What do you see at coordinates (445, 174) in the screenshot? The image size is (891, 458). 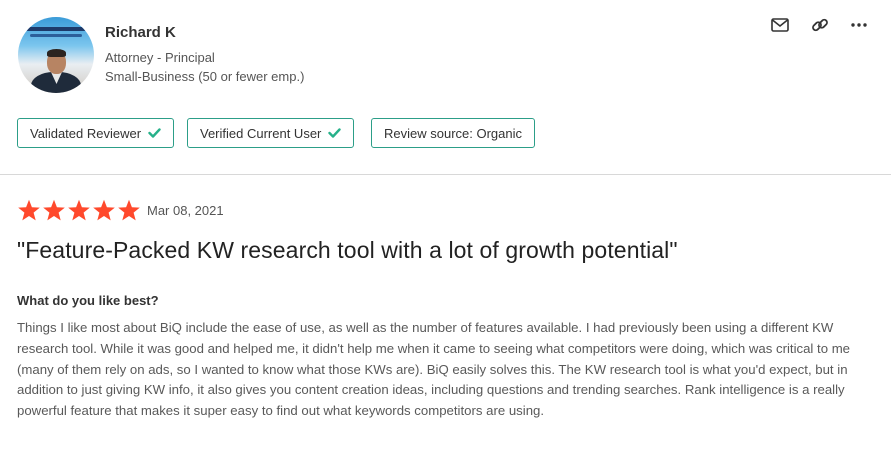 I see `section-divider` at bounding box center [445, 174].